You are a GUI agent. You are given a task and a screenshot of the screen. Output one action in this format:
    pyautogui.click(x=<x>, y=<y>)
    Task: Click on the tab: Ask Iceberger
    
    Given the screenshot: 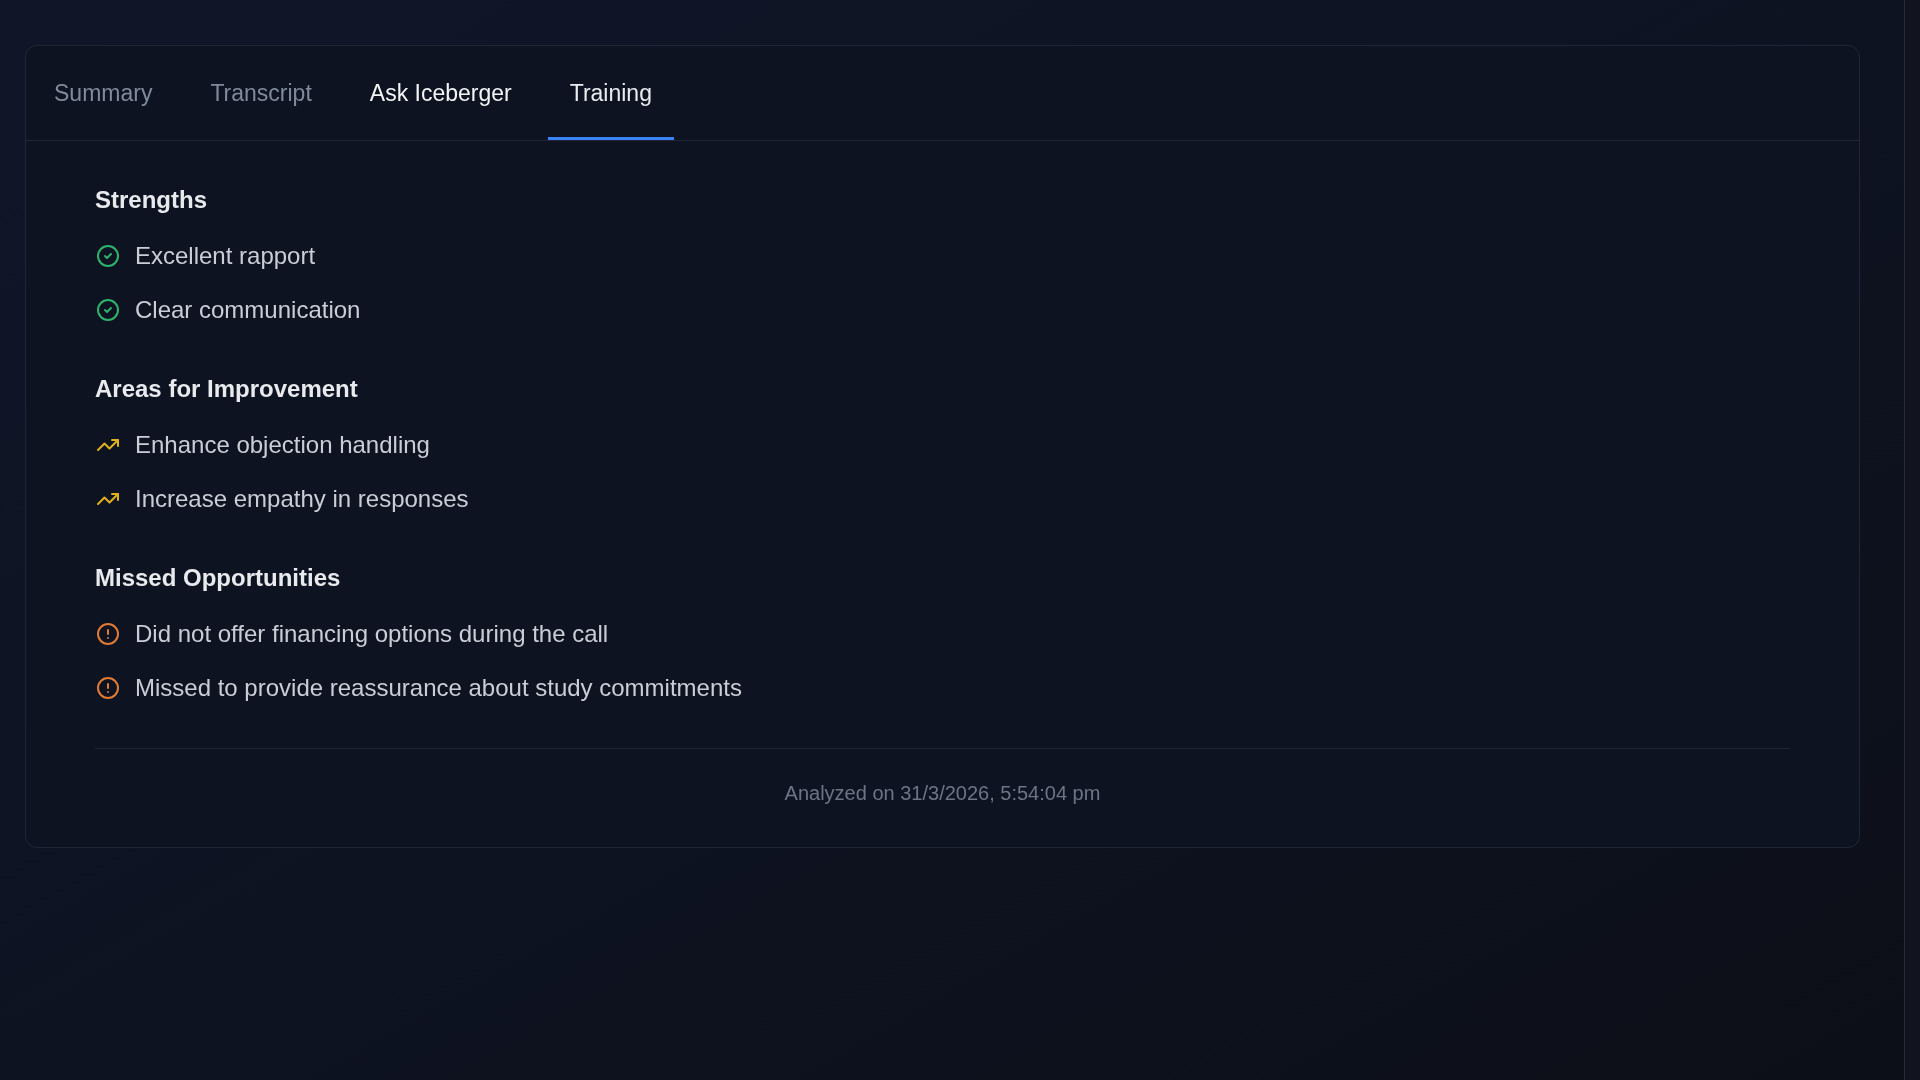 What is the action you would take?
    pyautogui.click(x=440, y=93)
    